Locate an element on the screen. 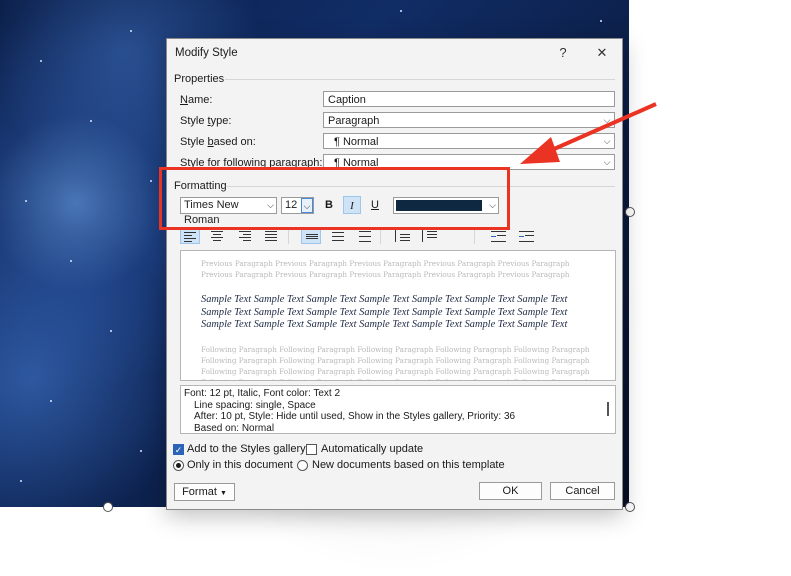 This screenshot has width=791, height=576. new-documents-radio is located at coordinates (302, 465).